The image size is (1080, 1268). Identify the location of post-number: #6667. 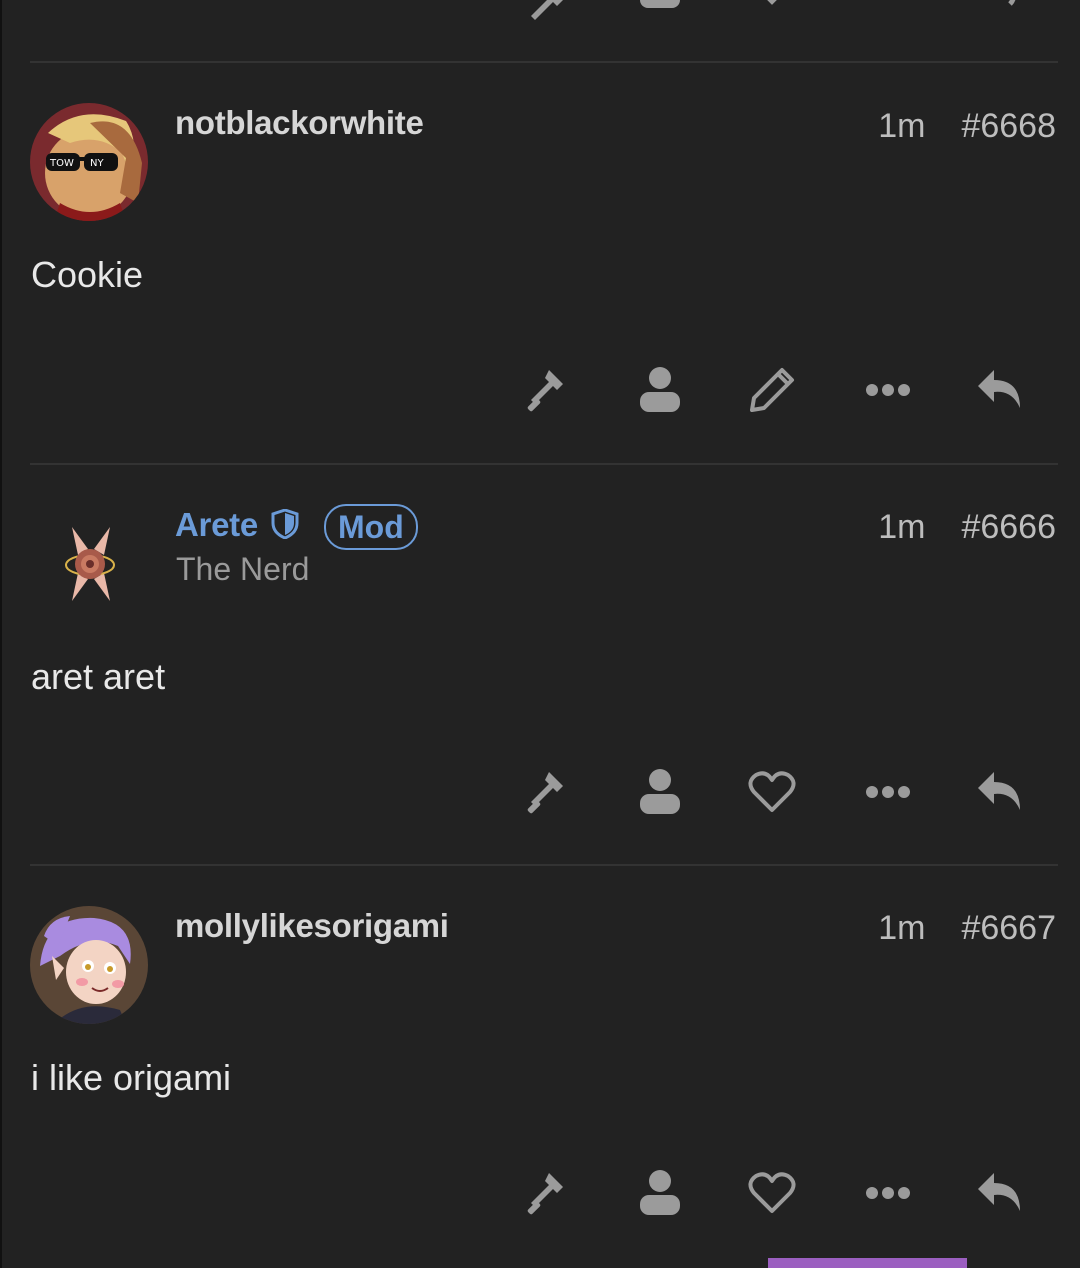
(1008, 928).